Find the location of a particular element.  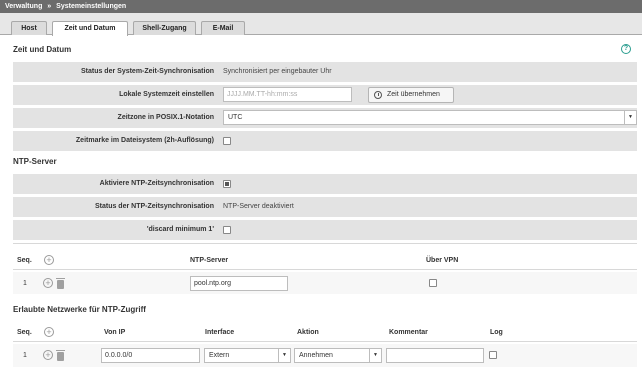

tab-host: Host is located at coordinates (29, 28).